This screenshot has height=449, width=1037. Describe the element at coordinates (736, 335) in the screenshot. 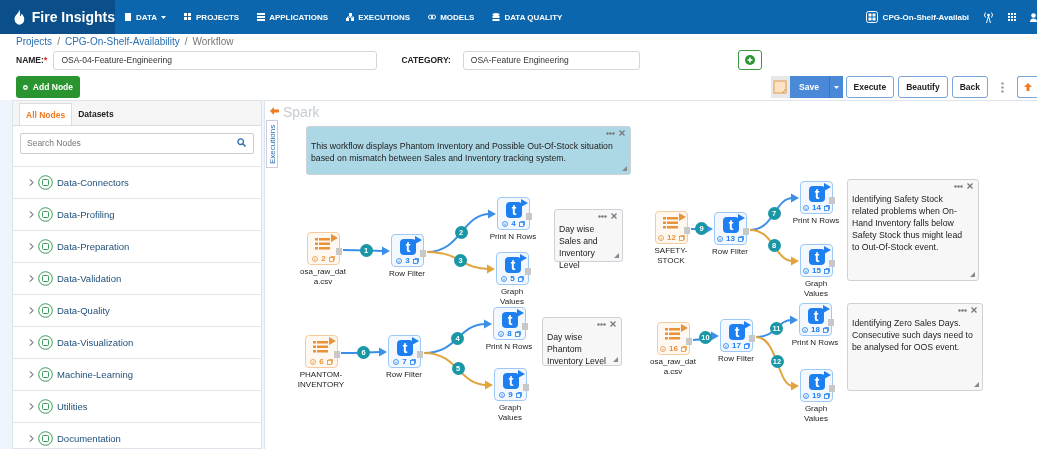

I see `workflow-node: t 17` at that location.